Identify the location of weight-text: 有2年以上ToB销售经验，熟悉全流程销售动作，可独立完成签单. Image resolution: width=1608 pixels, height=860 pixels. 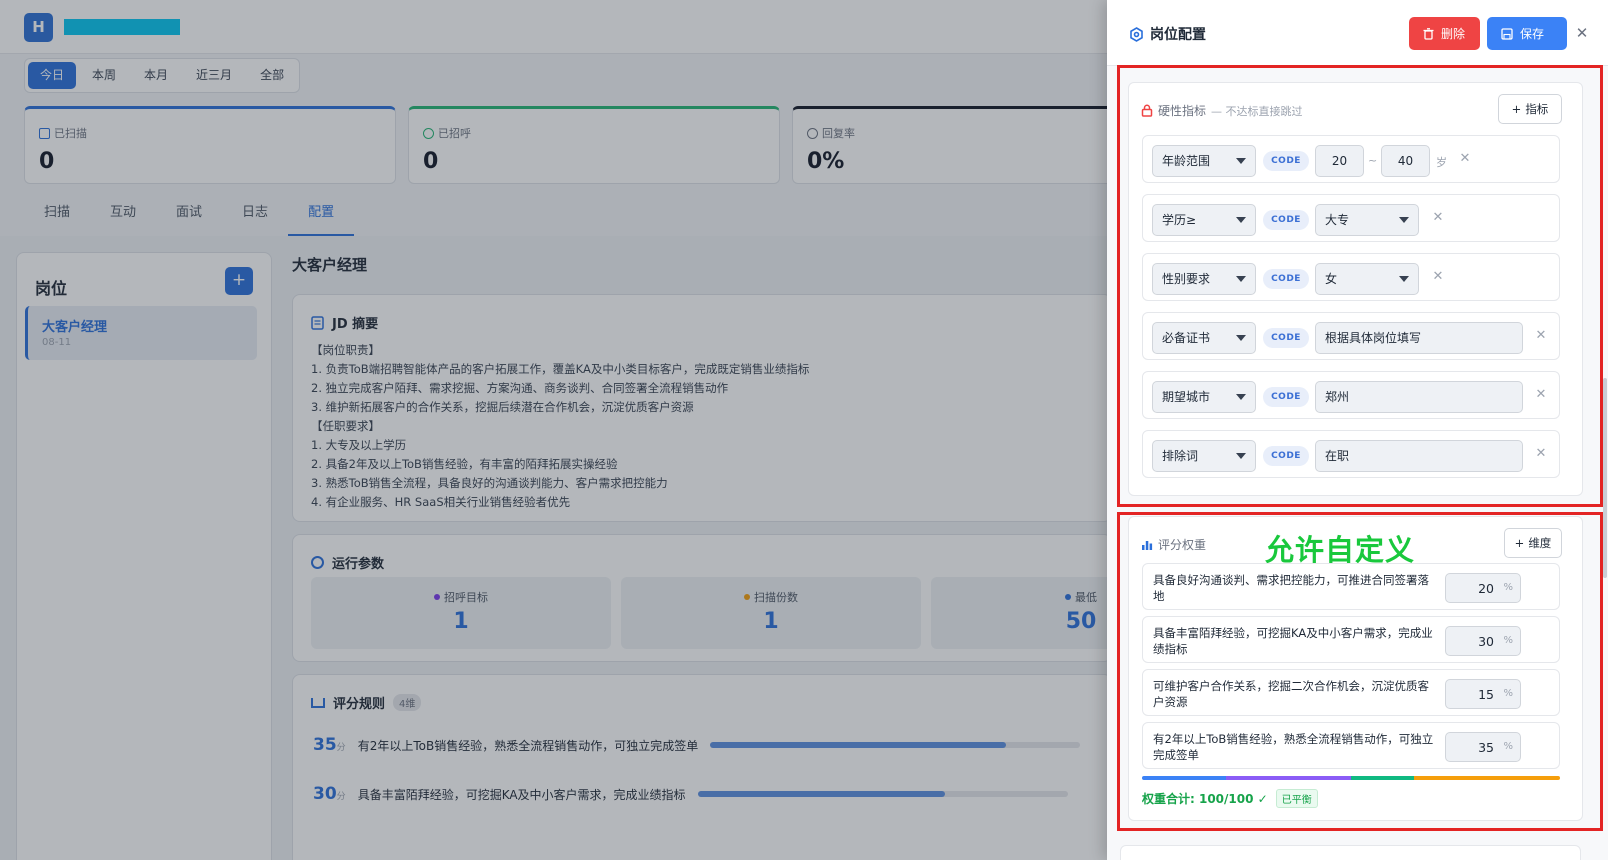
(1293, 747).